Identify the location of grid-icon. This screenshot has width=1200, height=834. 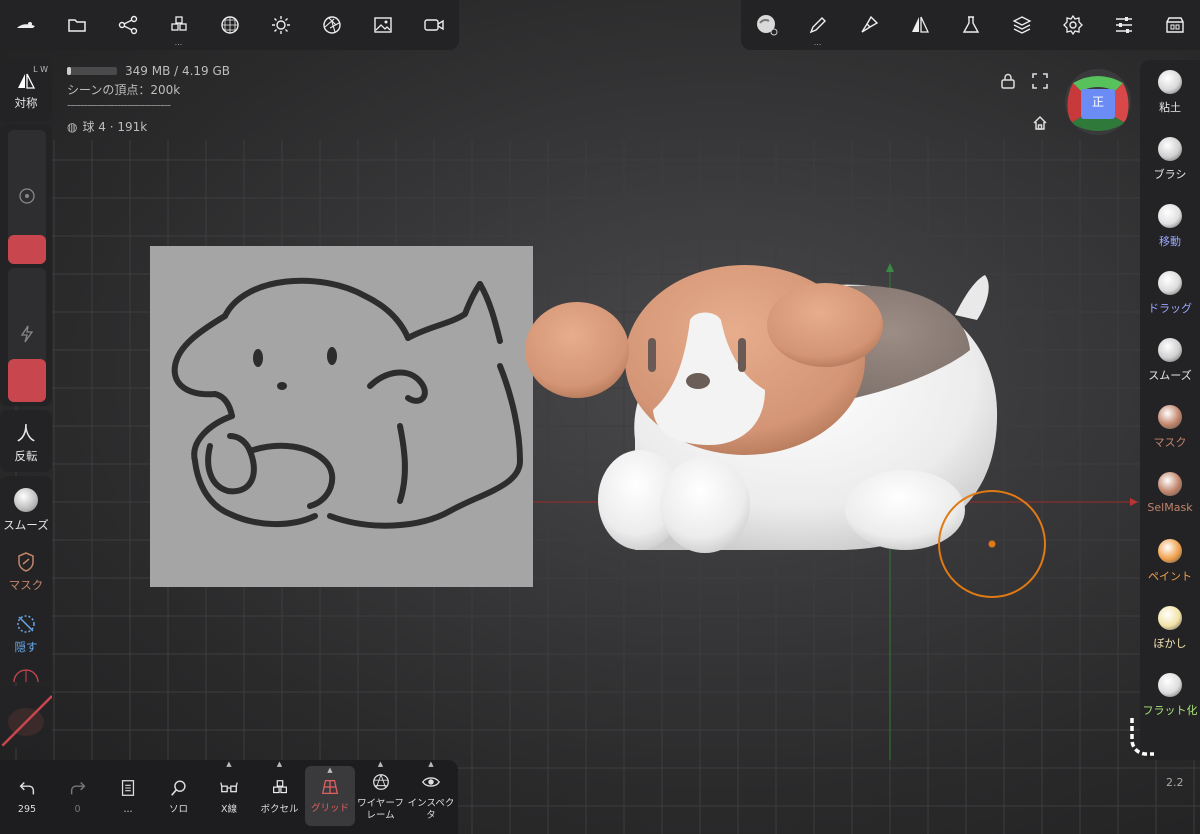
(330, 787).